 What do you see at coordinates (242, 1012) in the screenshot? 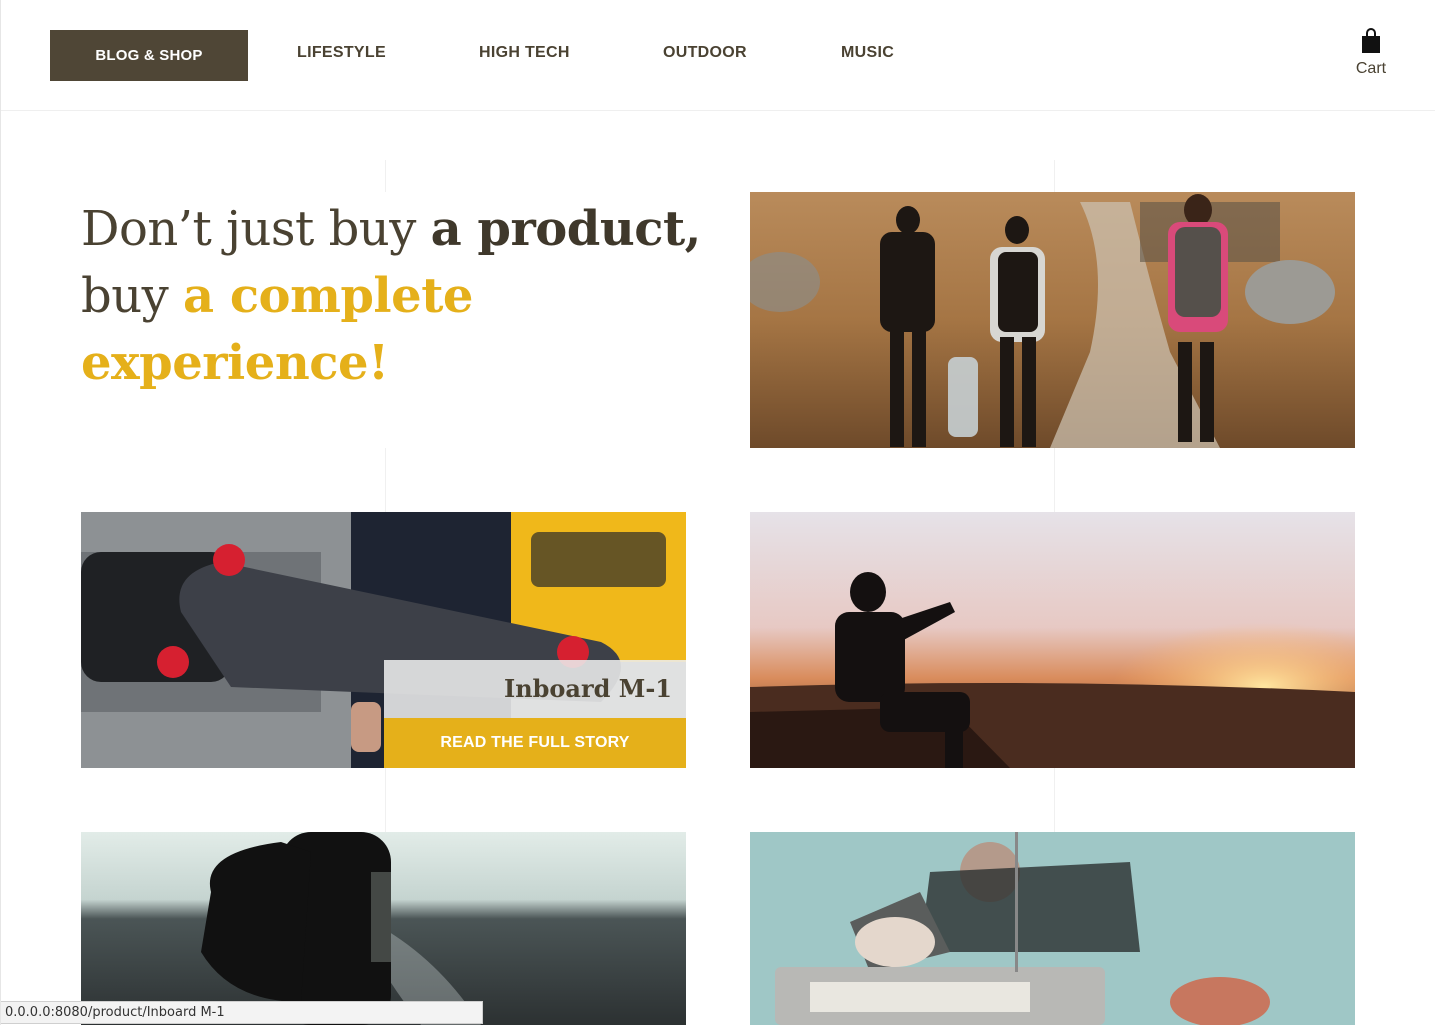
I see `status-bar-url: 0.0.0.0:8080/product/Inboard M-1` at bounding box center [242, 1012].